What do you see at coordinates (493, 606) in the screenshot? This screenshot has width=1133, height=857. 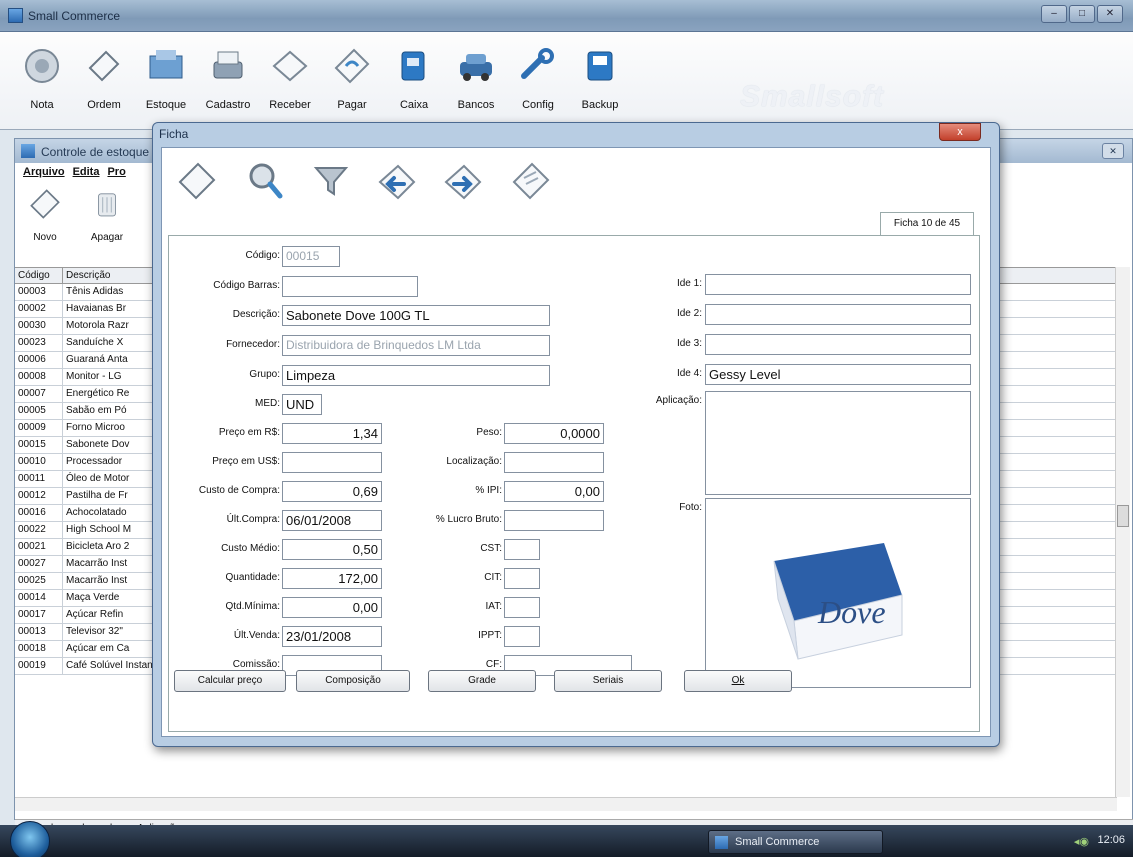 I see `iat-label: IAT:` at bounding box center [493, 606].